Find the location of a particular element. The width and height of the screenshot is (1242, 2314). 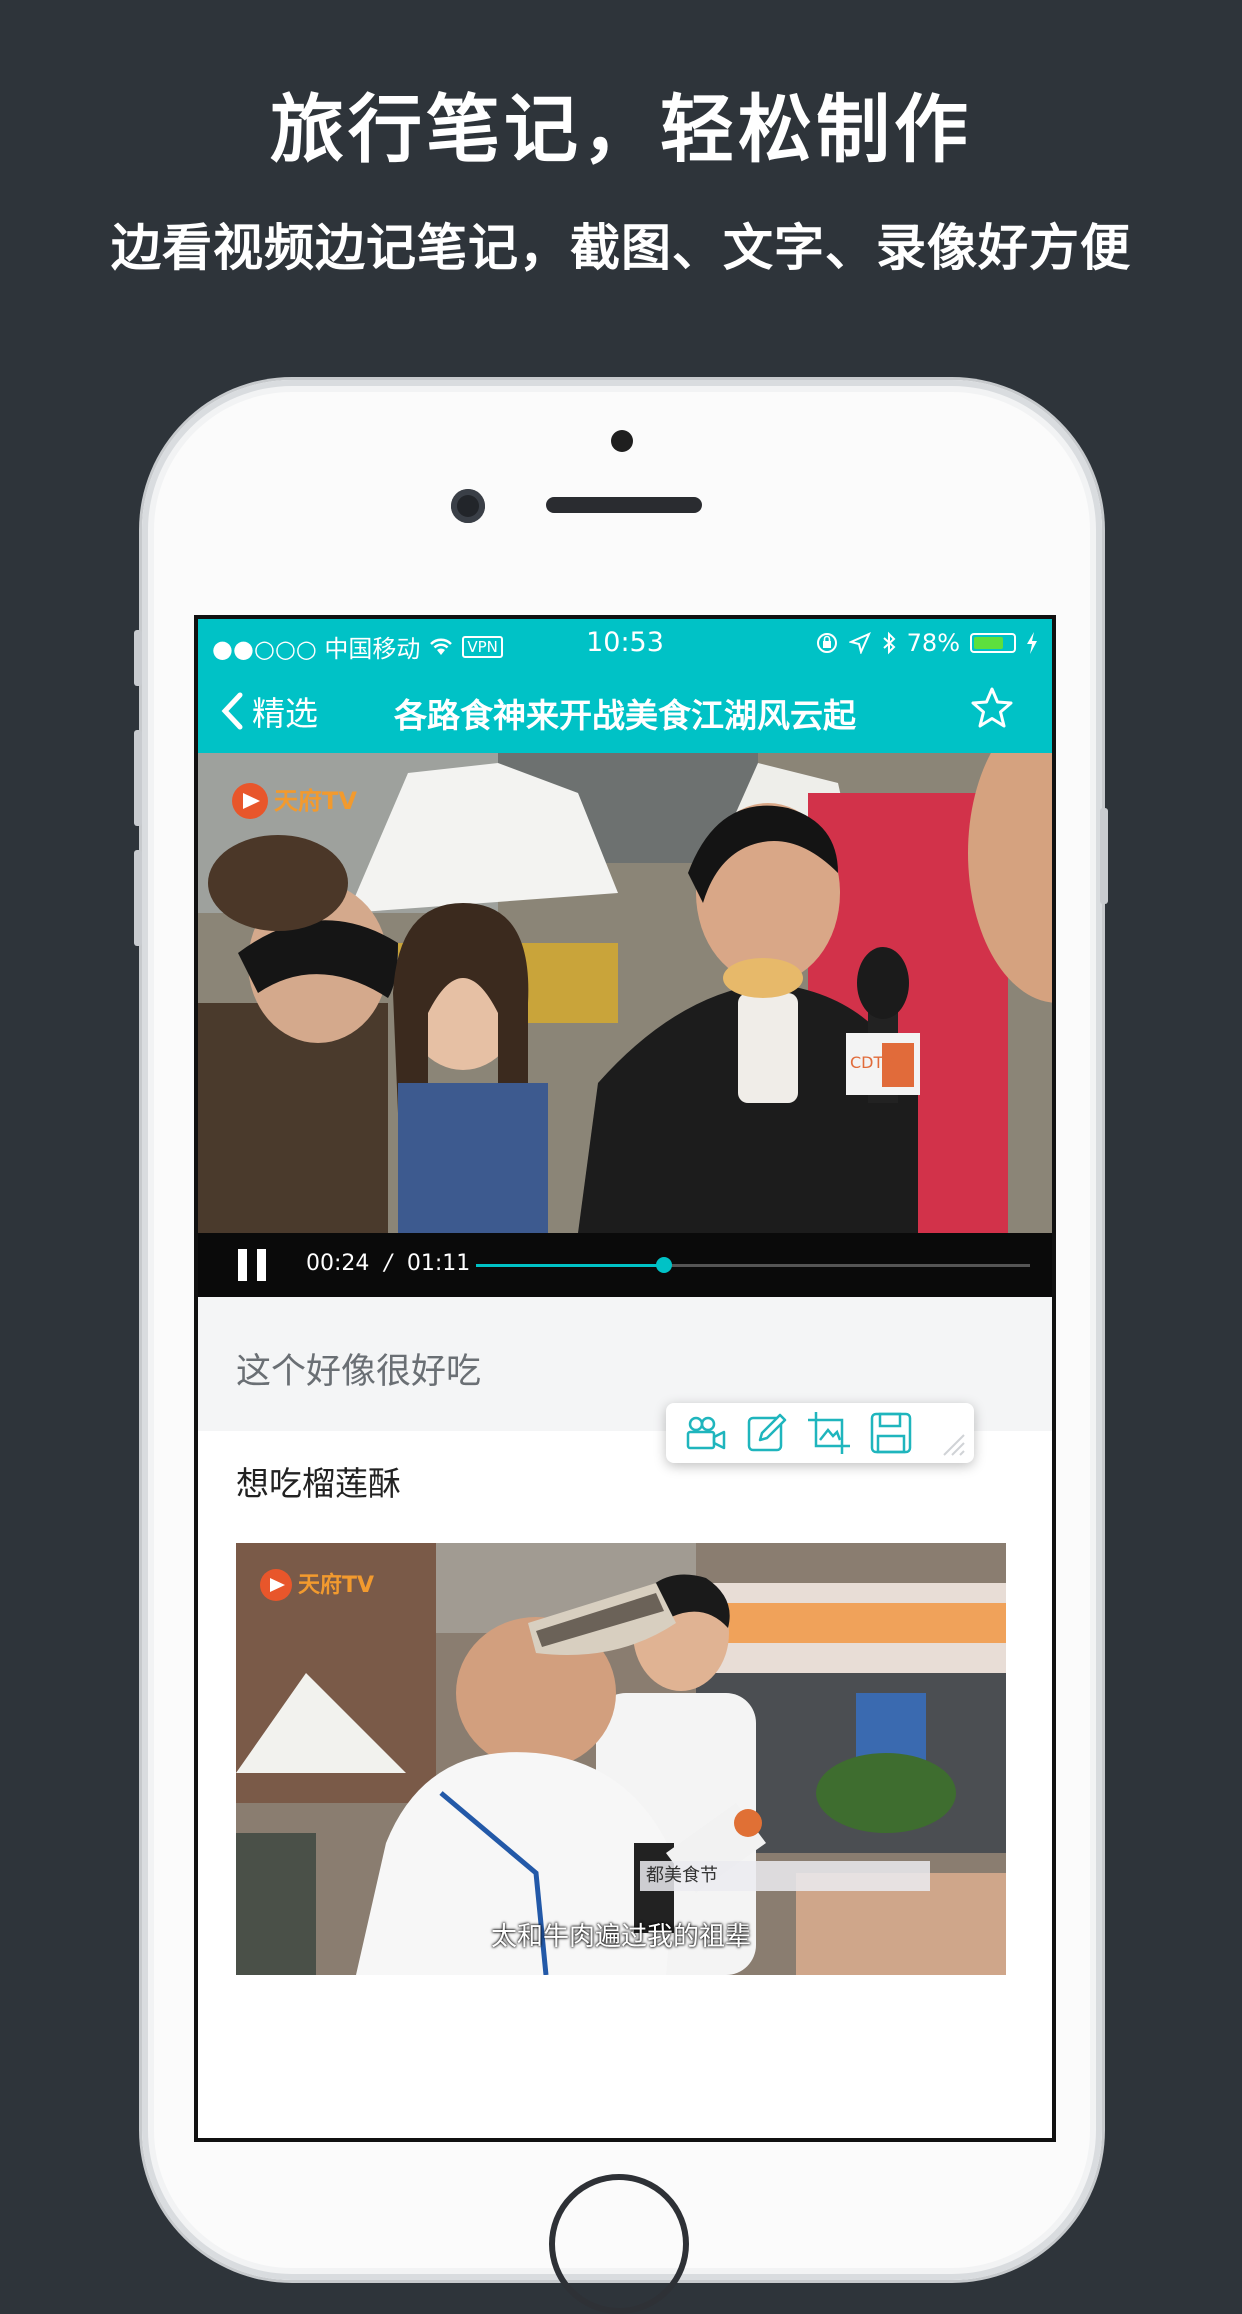

phone-volume-up is located at coordinates (138, 778).